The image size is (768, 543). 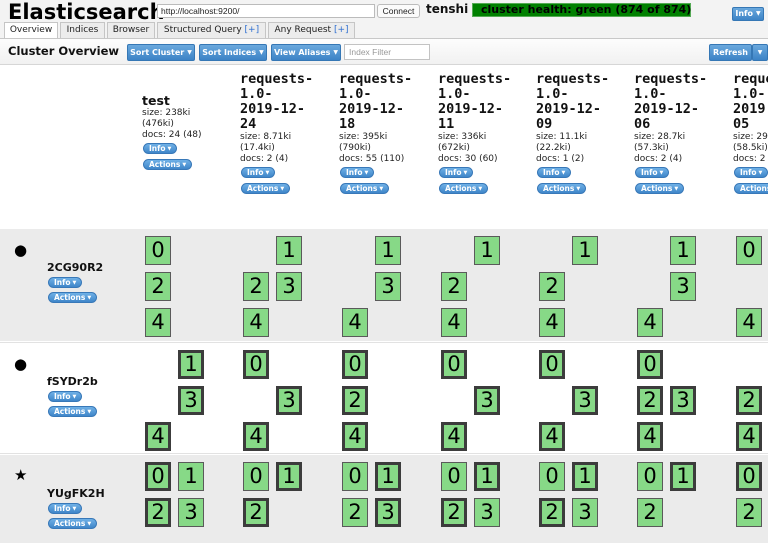 I want to click on tab-indices: Indices, so click(x=82, y=30).